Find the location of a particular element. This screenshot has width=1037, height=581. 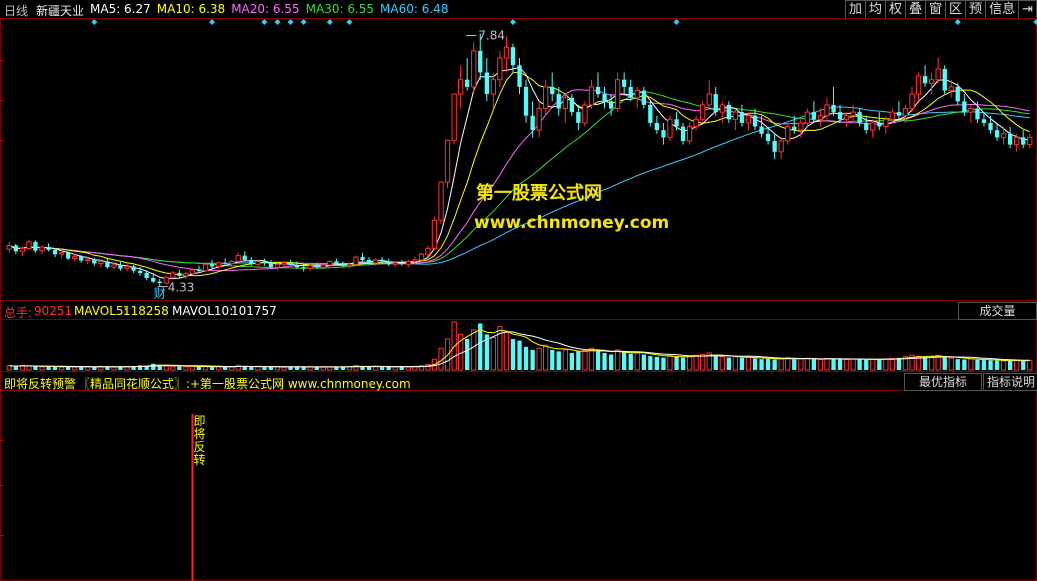

indicator-source: +第一股票公式网 www.chnmoney.com is located at coordinates (300, 384).